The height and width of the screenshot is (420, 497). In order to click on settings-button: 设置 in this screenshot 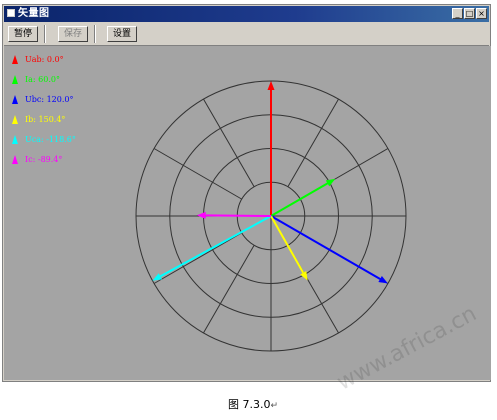, I will do `click(122, 34)`.